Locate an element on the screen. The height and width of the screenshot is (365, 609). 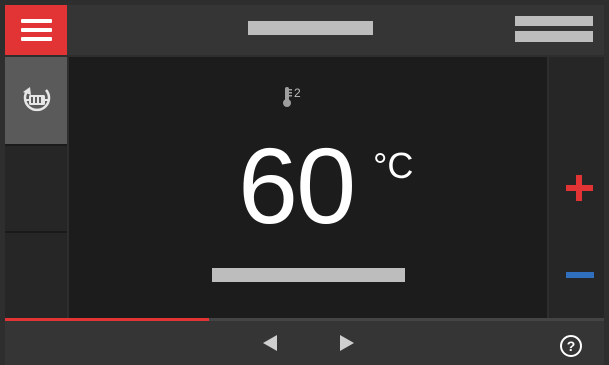
thermometer-icon is located at coordinates (287, 97).